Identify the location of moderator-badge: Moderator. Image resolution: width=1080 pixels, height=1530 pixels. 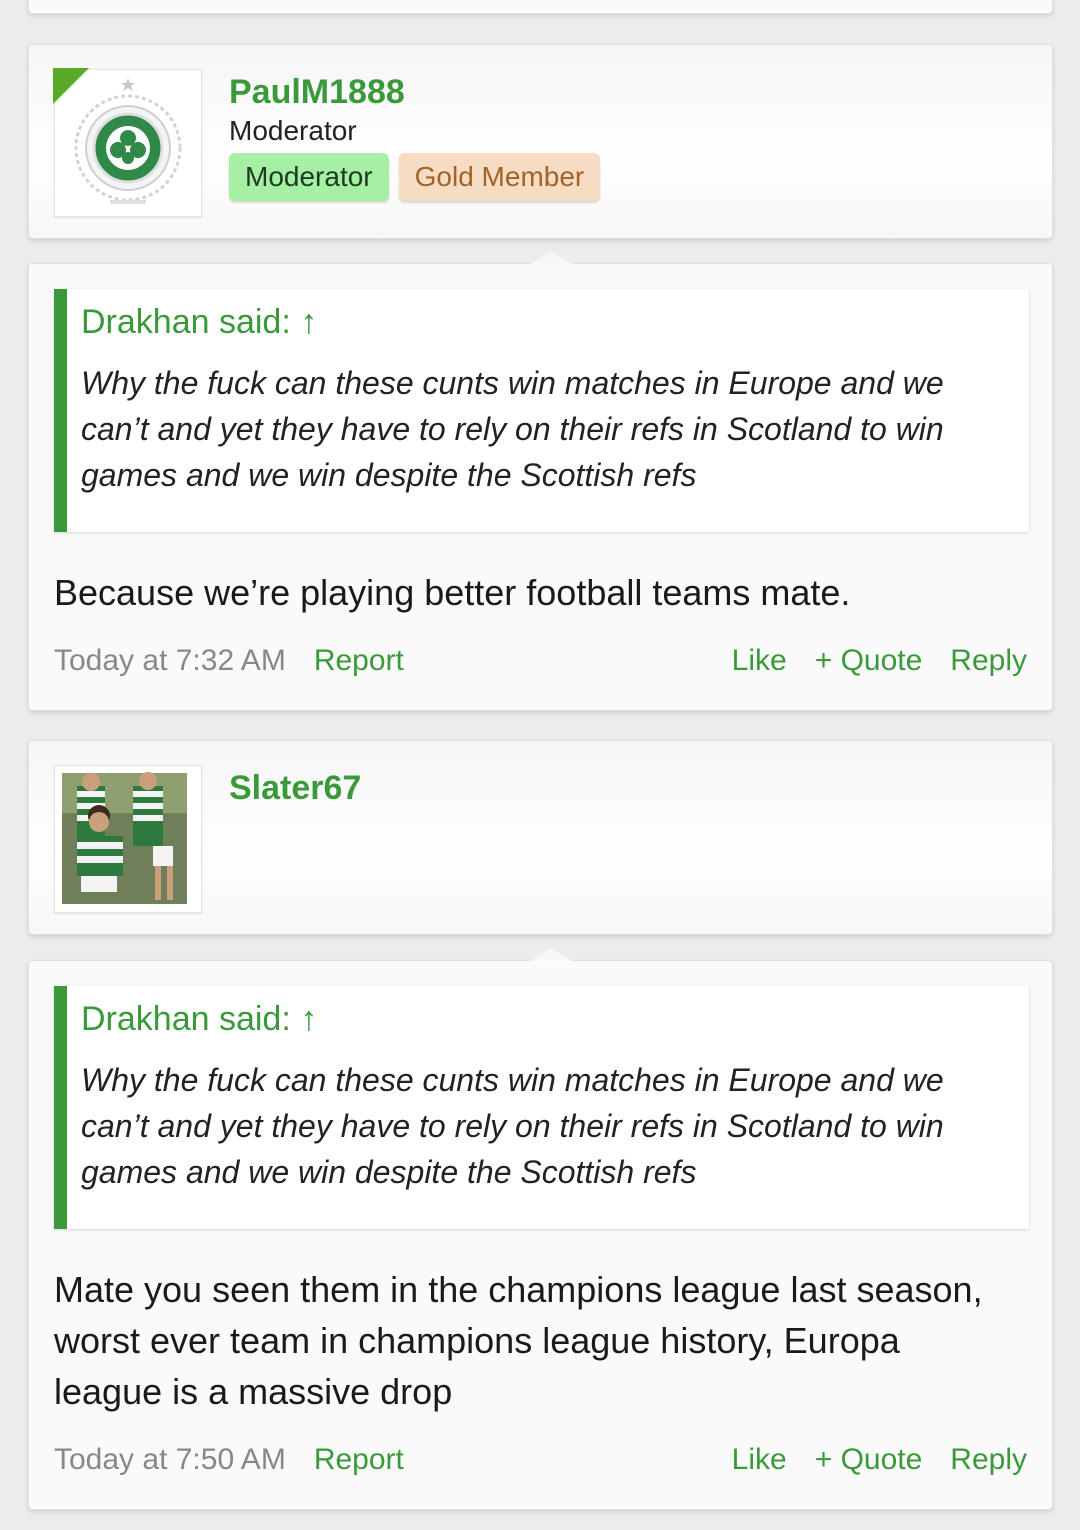
(309, 177).